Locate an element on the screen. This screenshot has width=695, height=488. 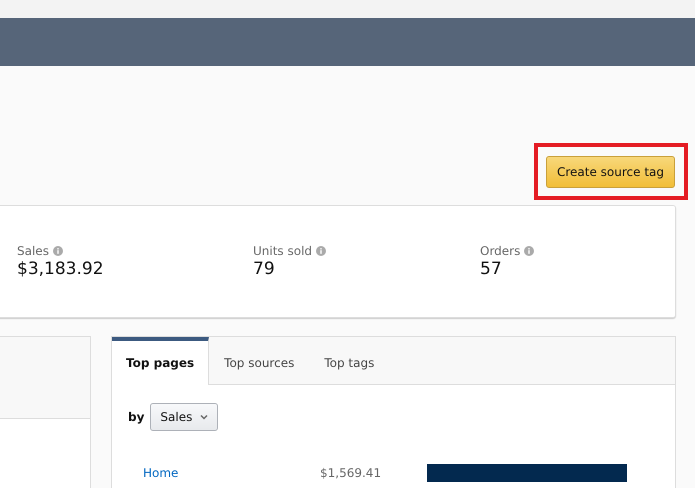
caret-icon is located at coordinates (204, 417).